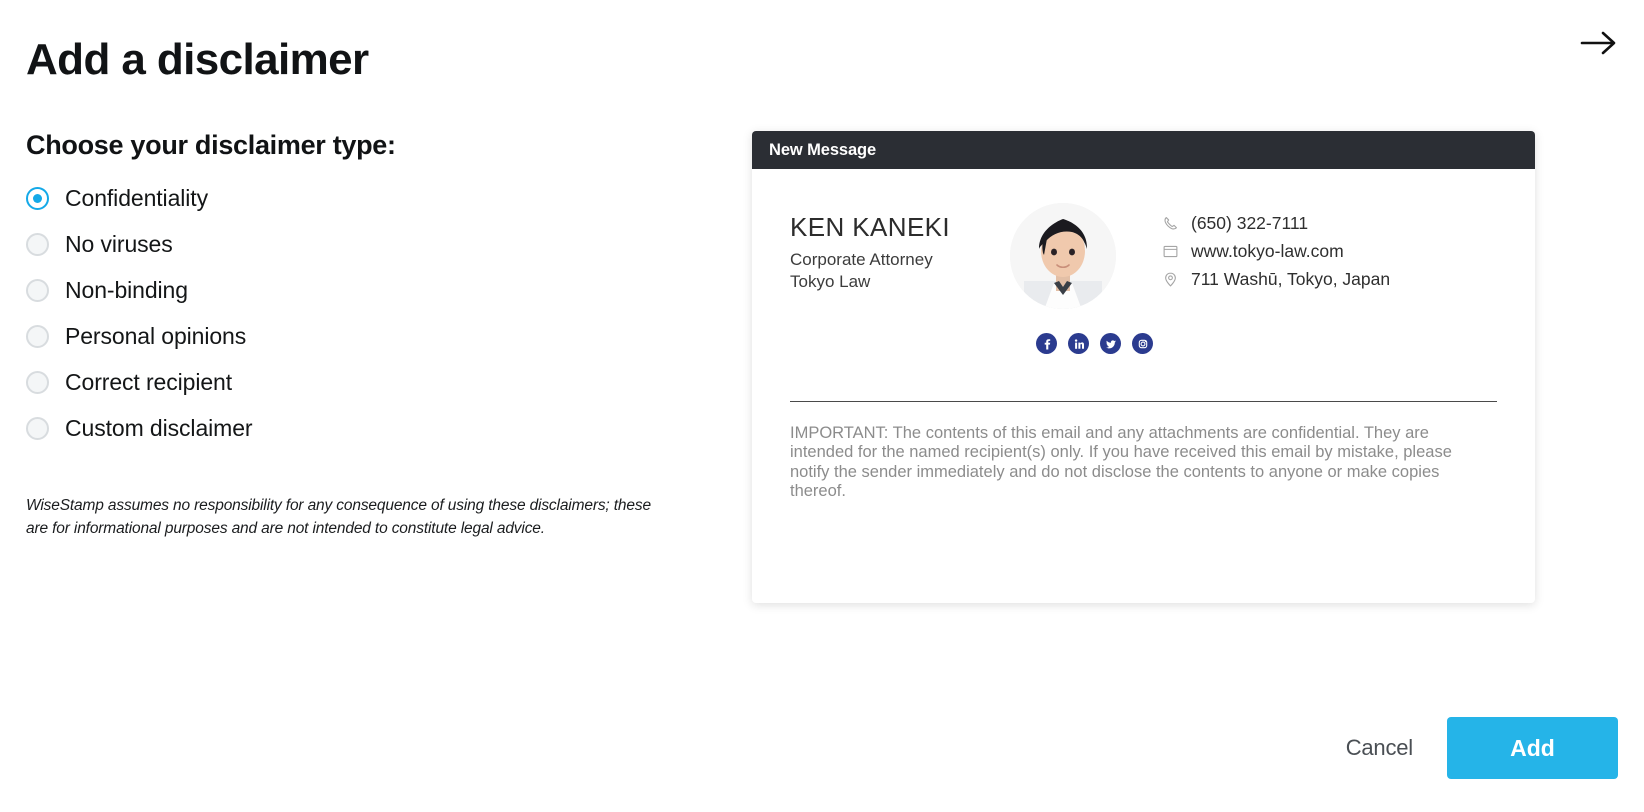 This screenshot has width=1644, height=812. What do you see at coordinates (1046, 343) in the screenshot?
I see `facebook-icon` at bounding box center [1046, 343].